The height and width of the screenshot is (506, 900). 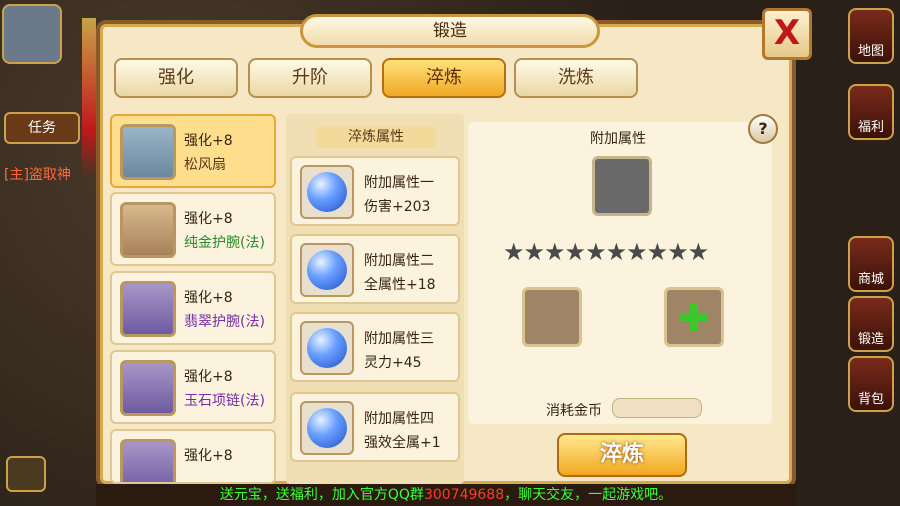 What do you see at coordinates (193, 151) in the screenshot?
I see `equipment-item: 强化+8 松风扇` at bounding box center [193, 151].